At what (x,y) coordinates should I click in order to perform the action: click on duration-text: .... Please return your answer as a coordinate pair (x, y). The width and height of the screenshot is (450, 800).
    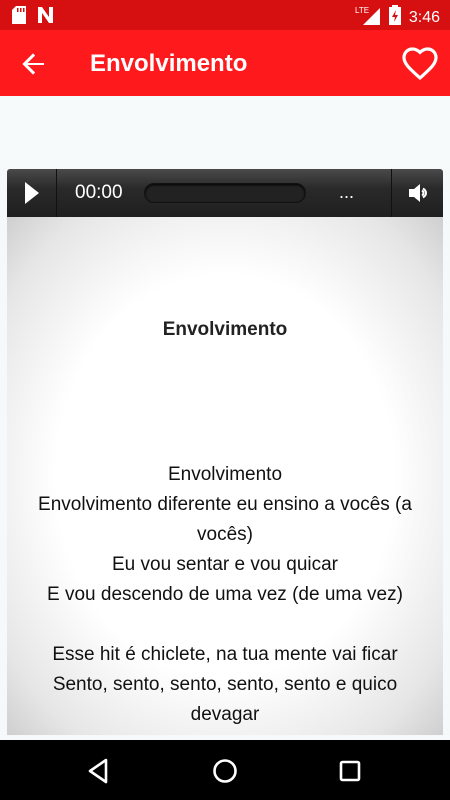
    Looking at the image, I should click on (347, 192).